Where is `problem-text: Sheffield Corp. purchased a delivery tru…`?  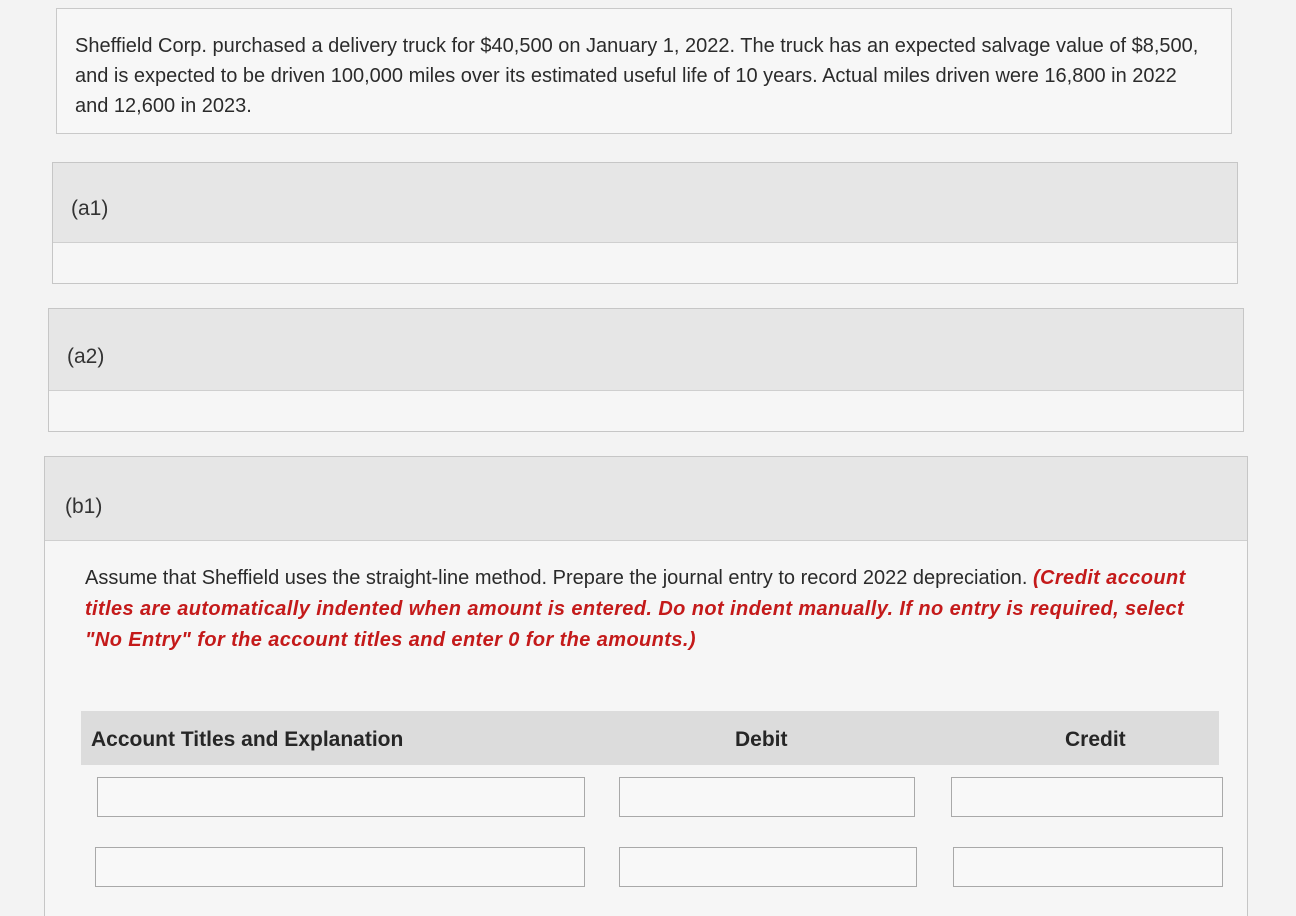 problem-text: Sheffield Corp. purchased a delivery tru… is located at coordinates (637, 76).